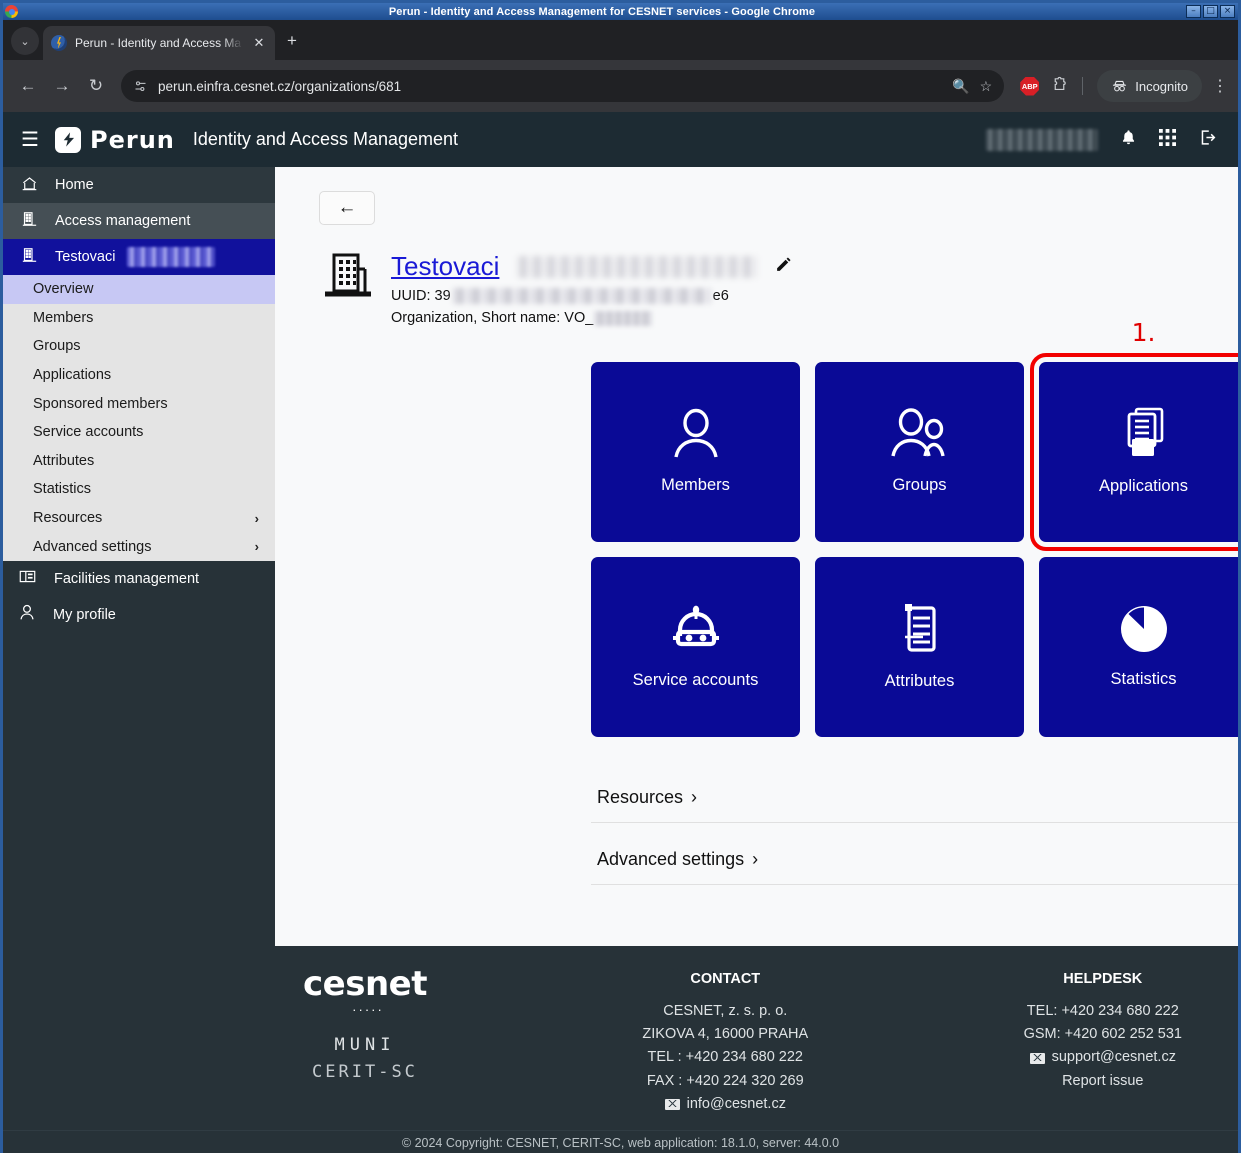 The height and width of the screenshot is (1153, 1241). Describe the element at coordinates (1143, 679) in the screenshot. I see `tile-label-statistics: Statistics` at that location.